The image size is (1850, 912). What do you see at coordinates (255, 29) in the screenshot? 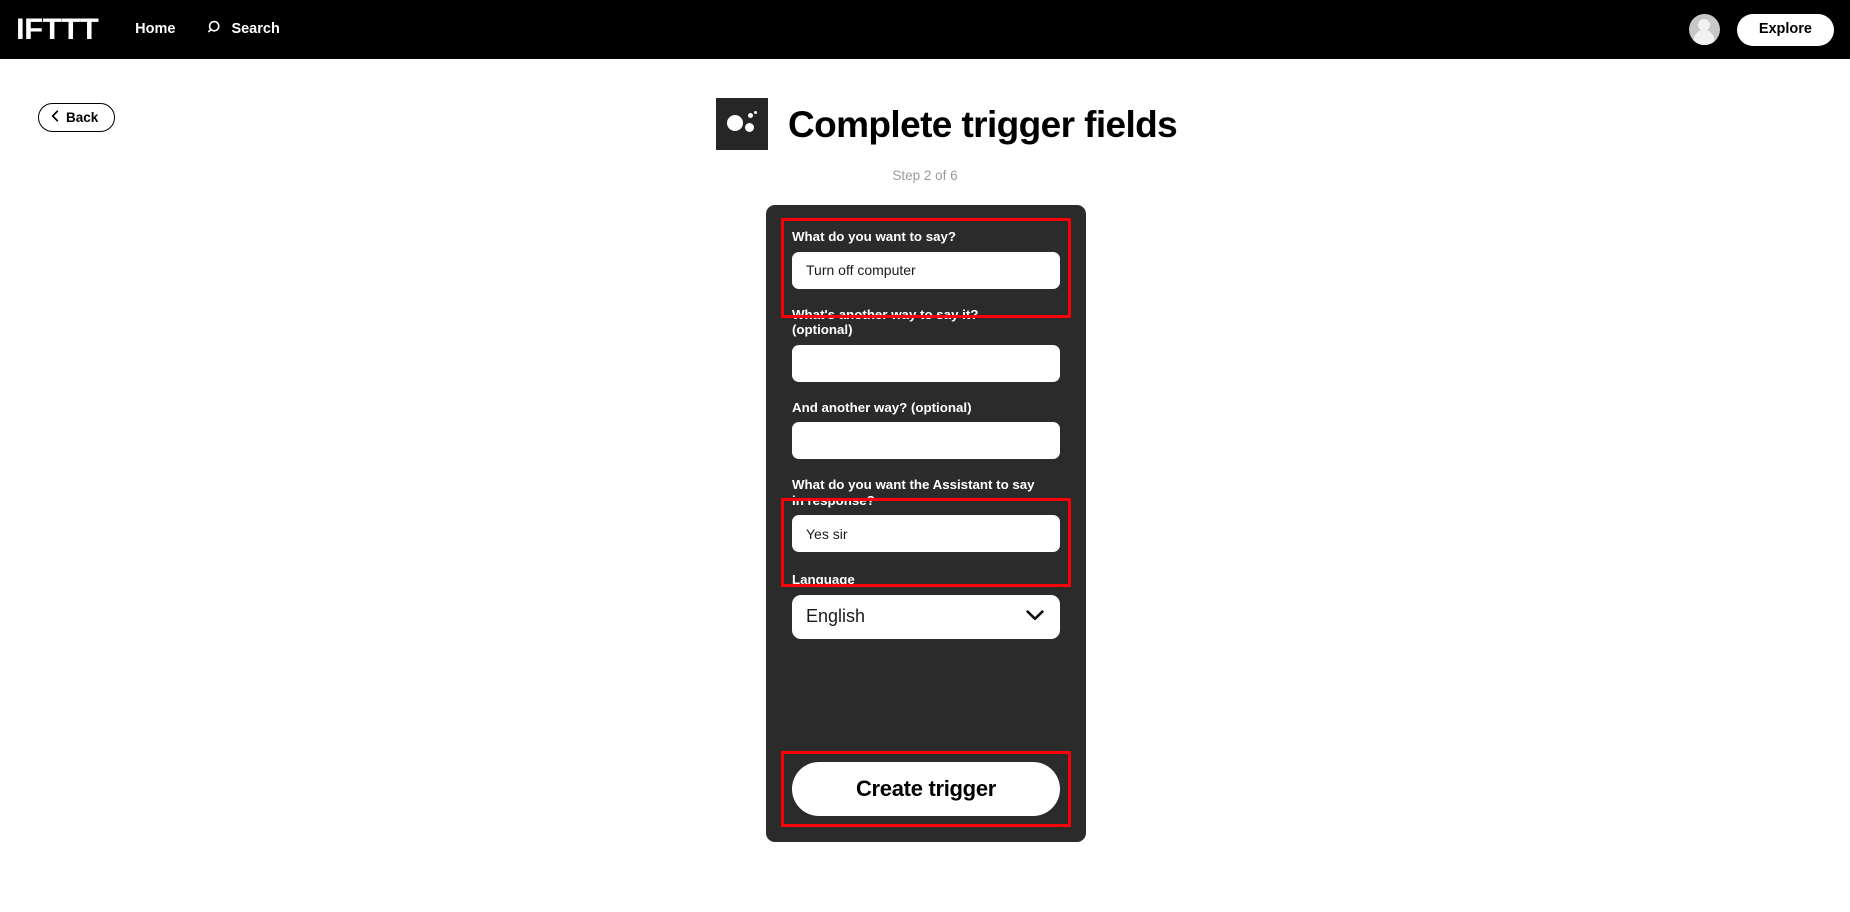
I see `nav-item-search-label: Search` at bounding box center [255, 29].